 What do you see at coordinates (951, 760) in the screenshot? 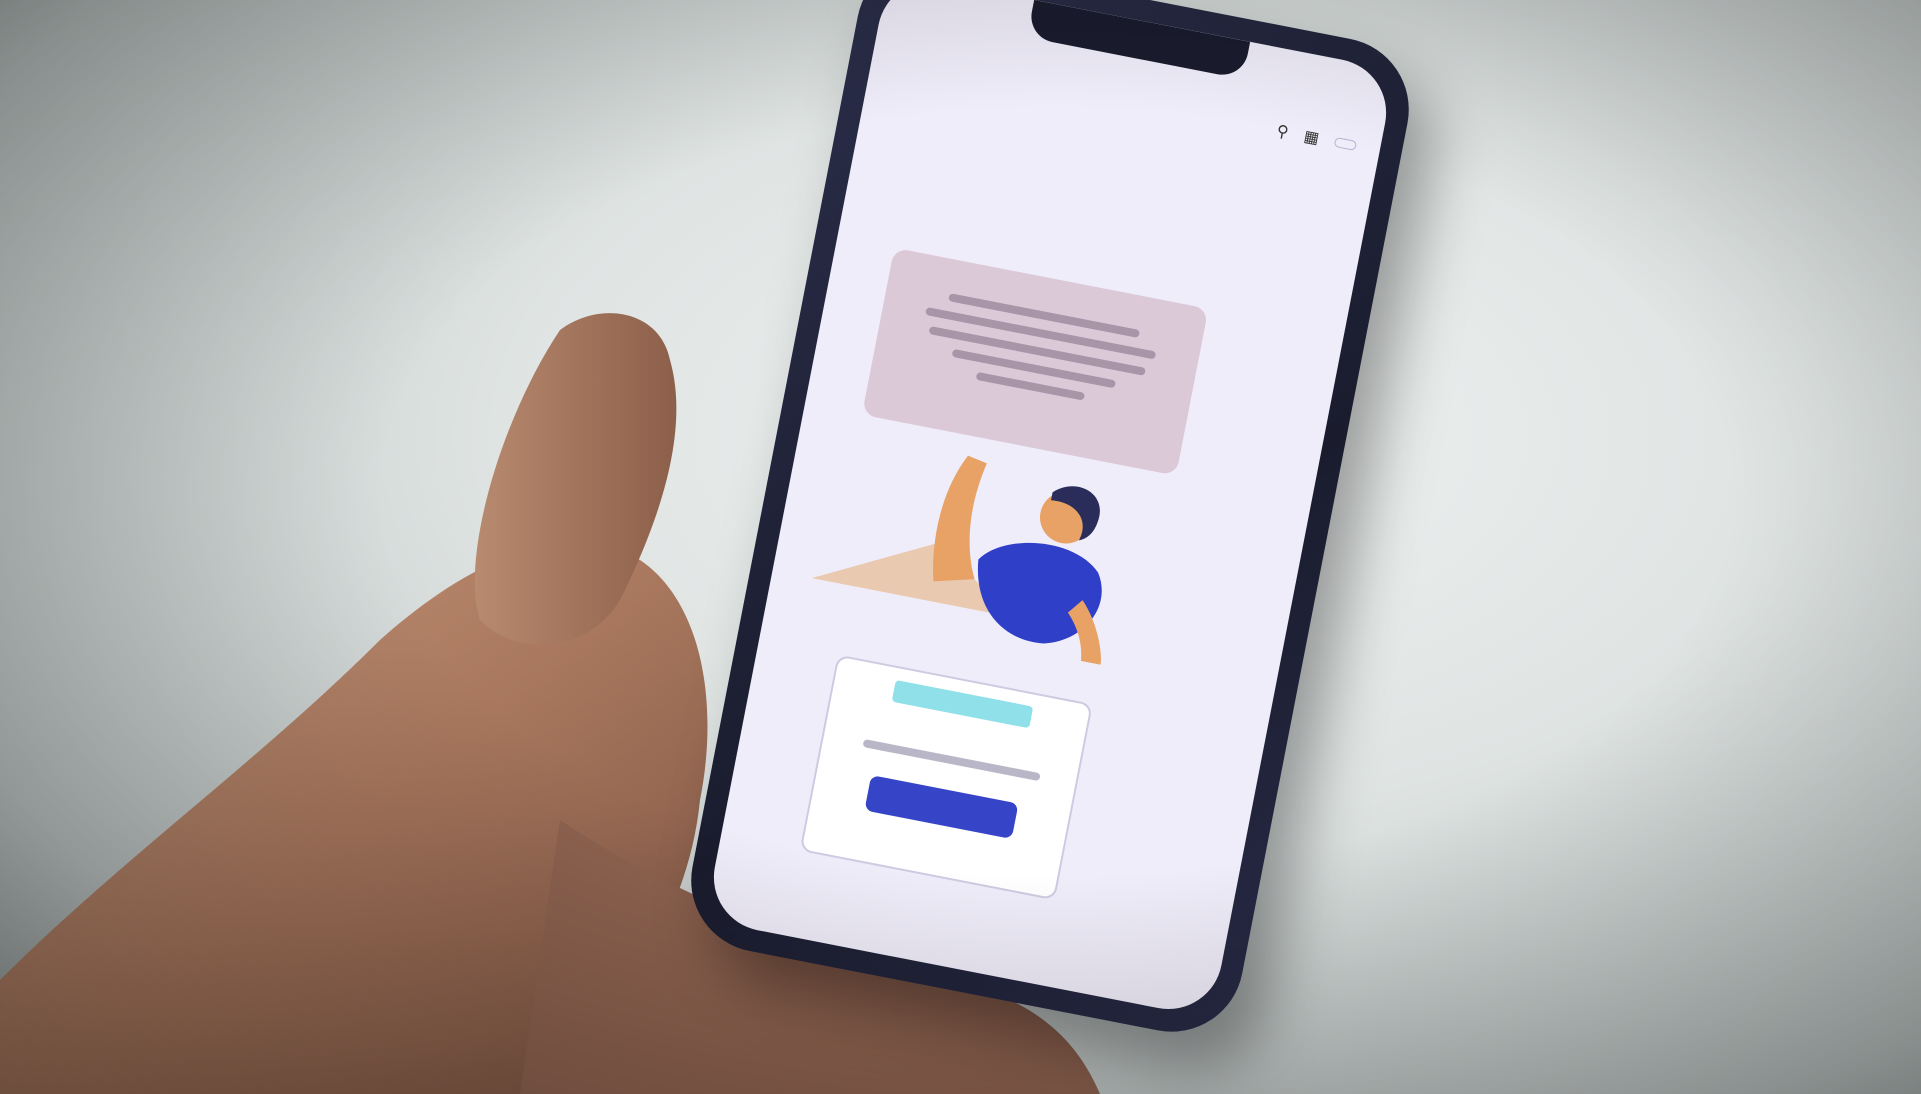
I see `card-text-line` at bounding box center [951, 760].